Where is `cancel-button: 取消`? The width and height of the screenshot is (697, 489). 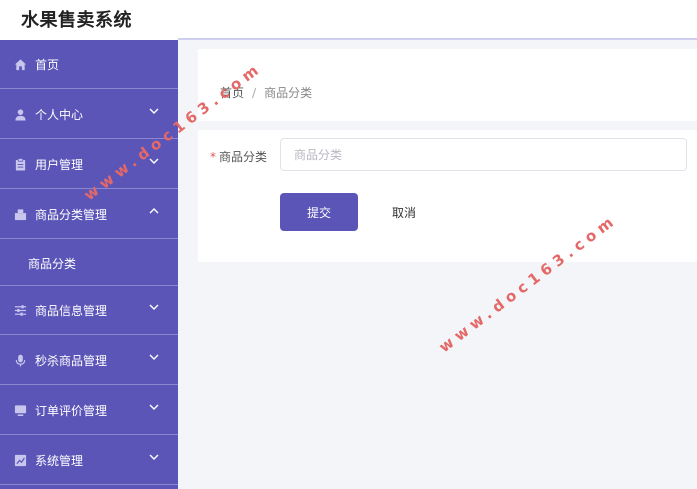
cancel-button: 取消 is located at coordinates (404, 212).